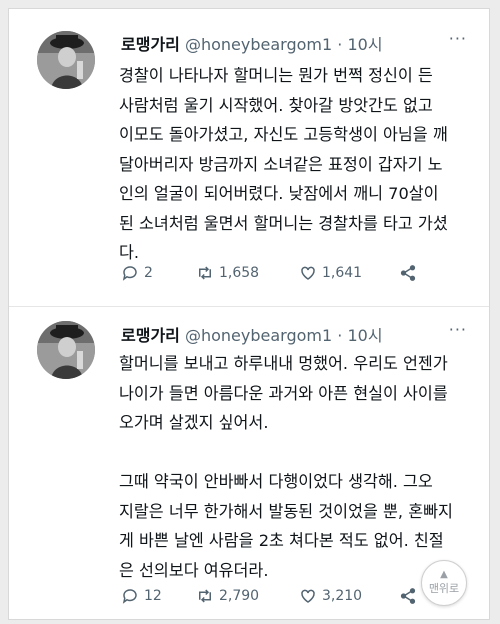 The image size is (500, 624). I want to click on retweet-count: 2,790, so click(239, 596).